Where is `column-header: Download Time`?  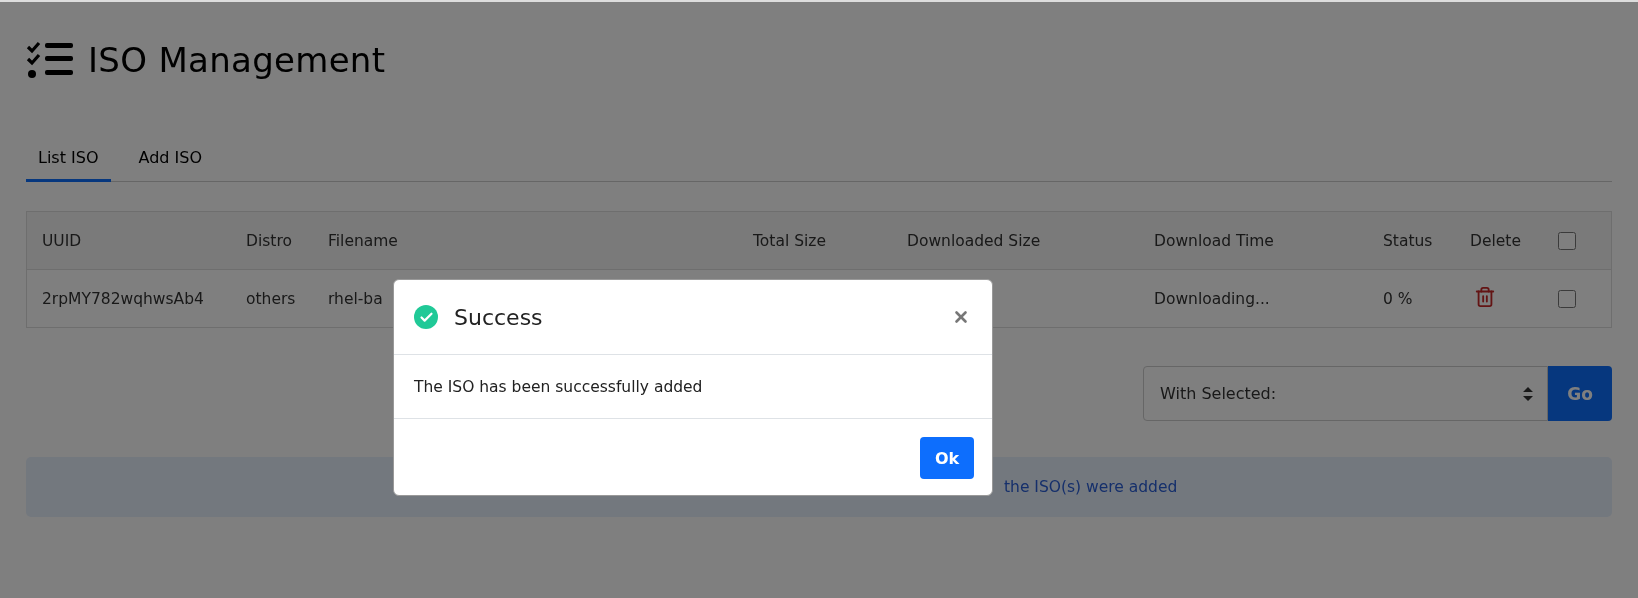
column-header: Download Time is located at coordinates (1214, 240).